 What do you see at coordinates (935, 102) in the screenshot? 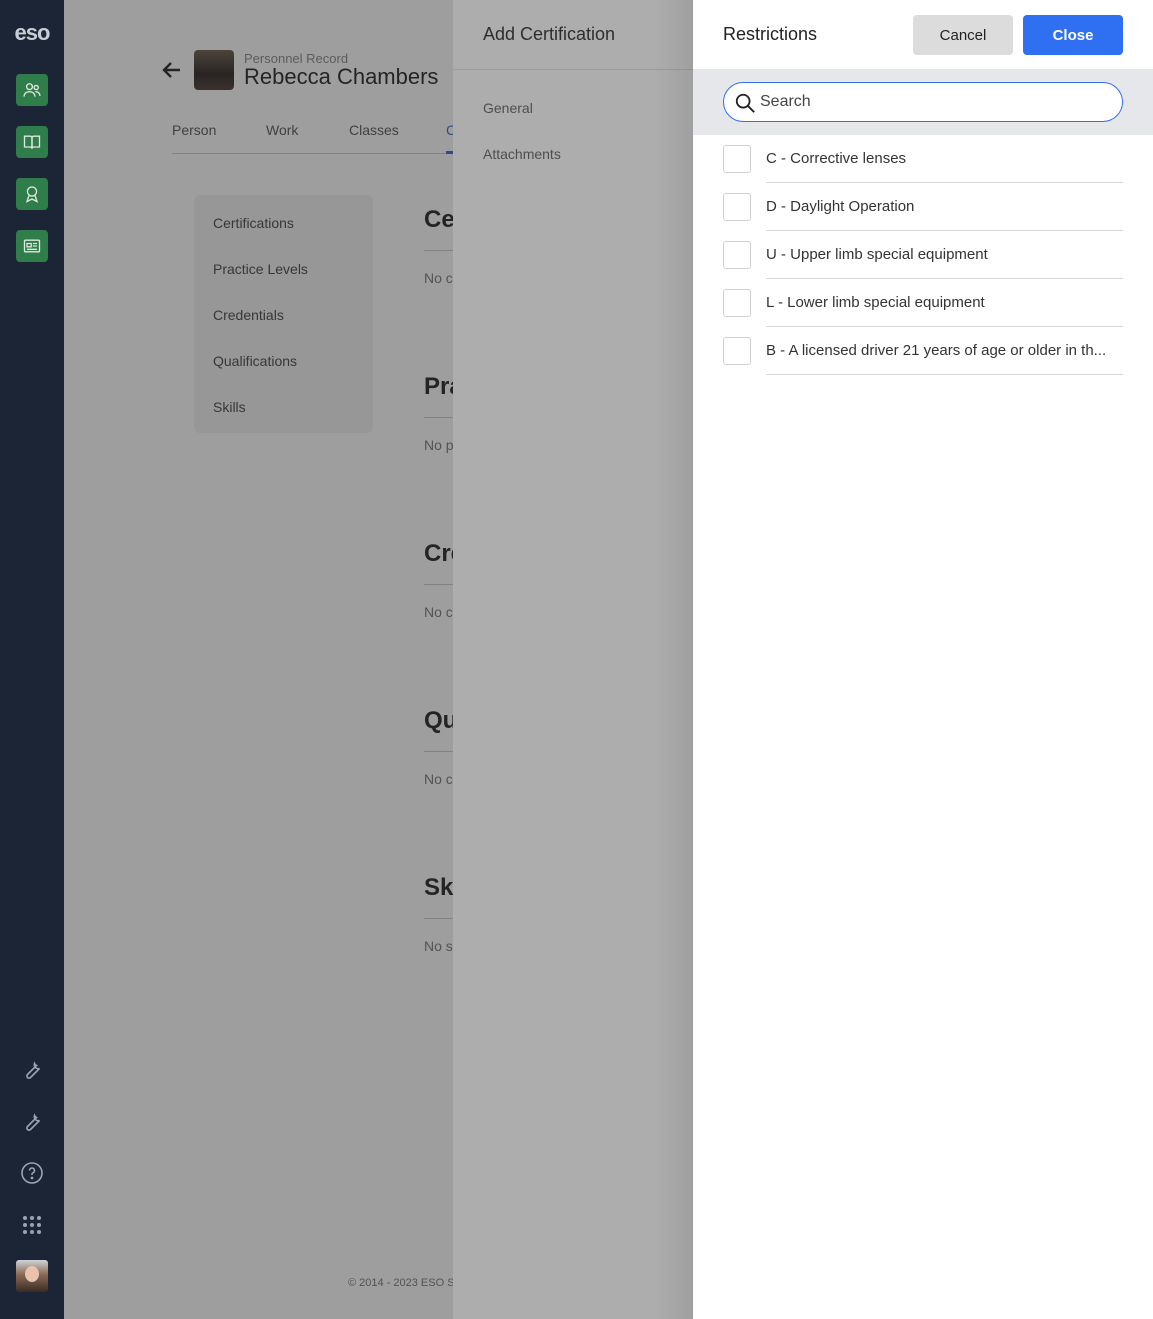
I see `search-input` at bounding box center [935, 102].